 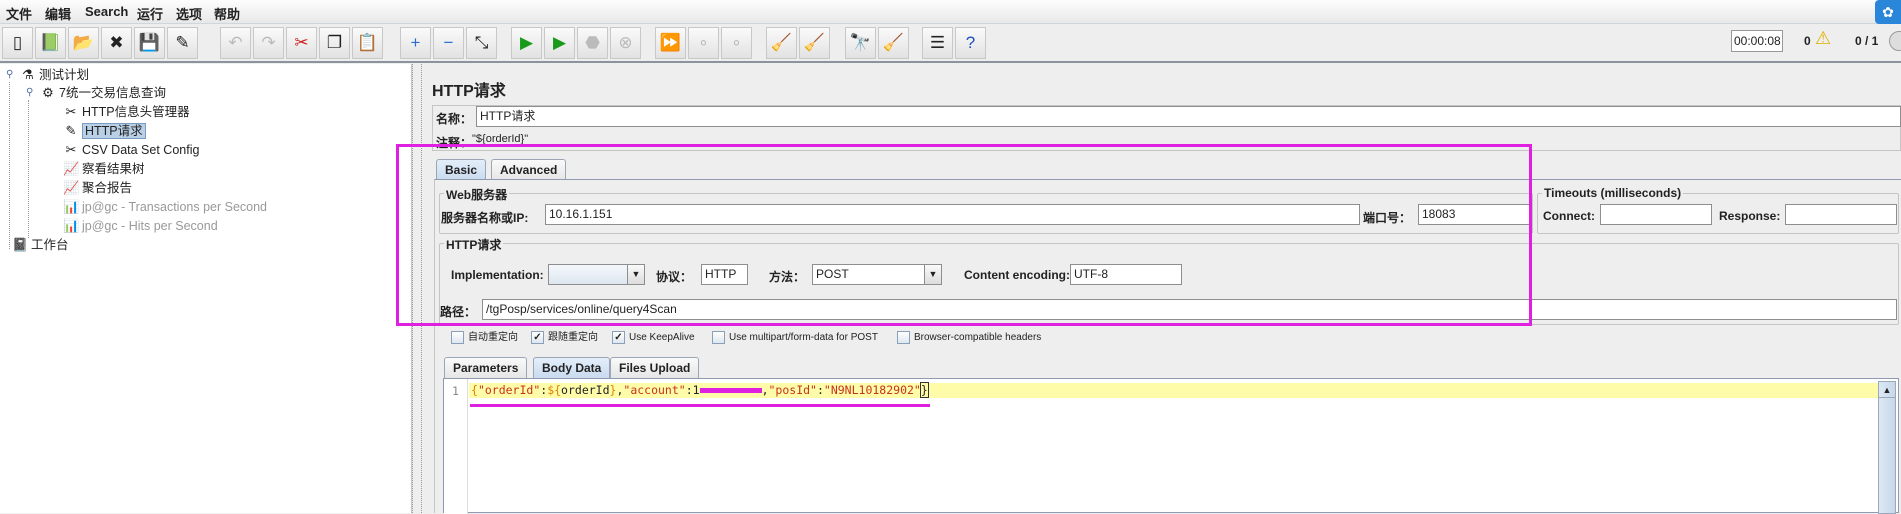 What do you see at coordinates (71, 149) in the screenshot?
I see `tree-node-icon: ✂` at bounding box center [71, 149].